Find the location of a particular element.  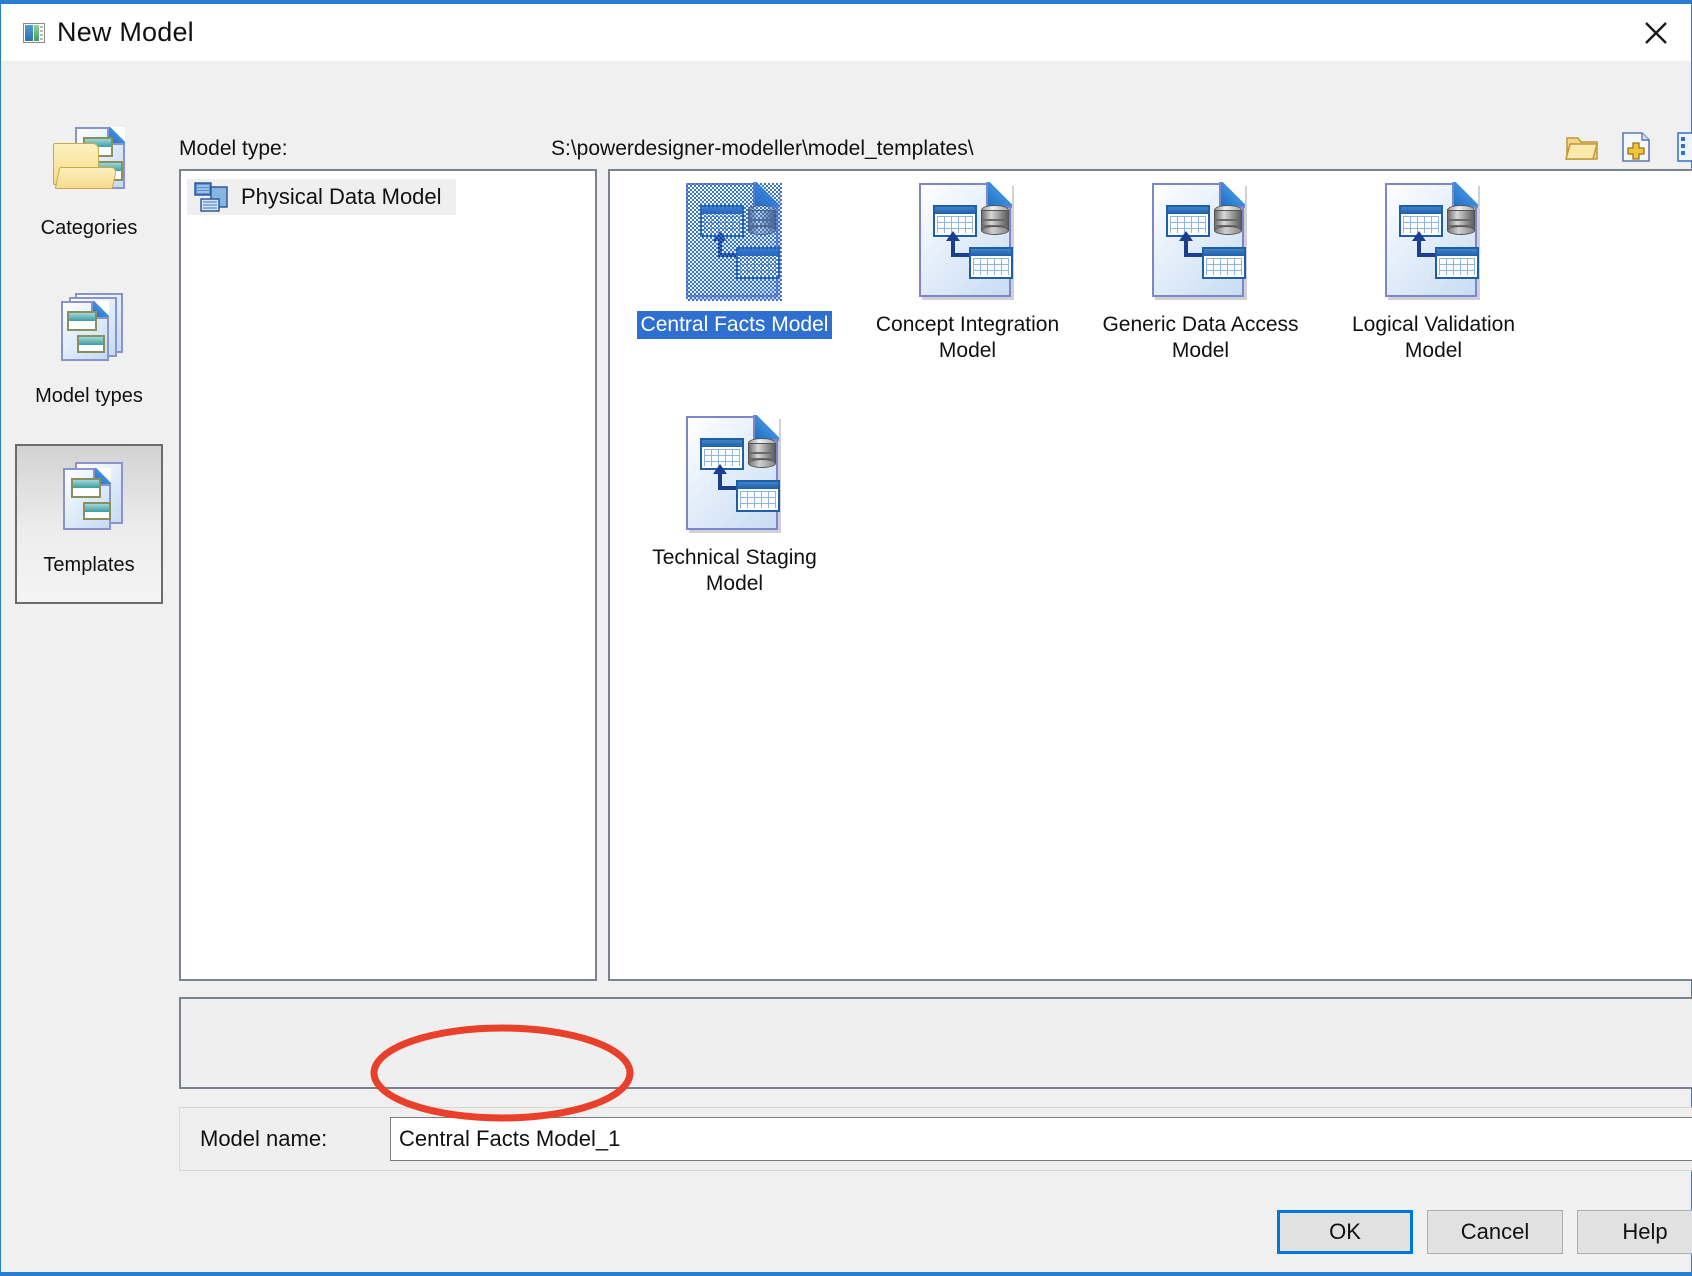

sidebar-item-label: Categories is located at coordinates (89, 228).